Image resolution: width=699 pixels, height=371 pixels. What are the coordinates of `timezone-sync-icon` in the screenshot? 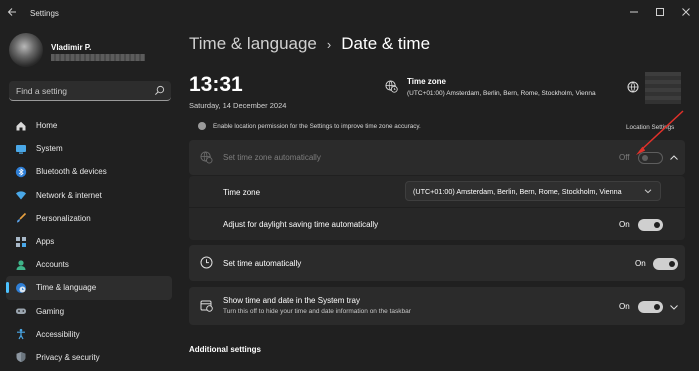 It's located at (206, 157).